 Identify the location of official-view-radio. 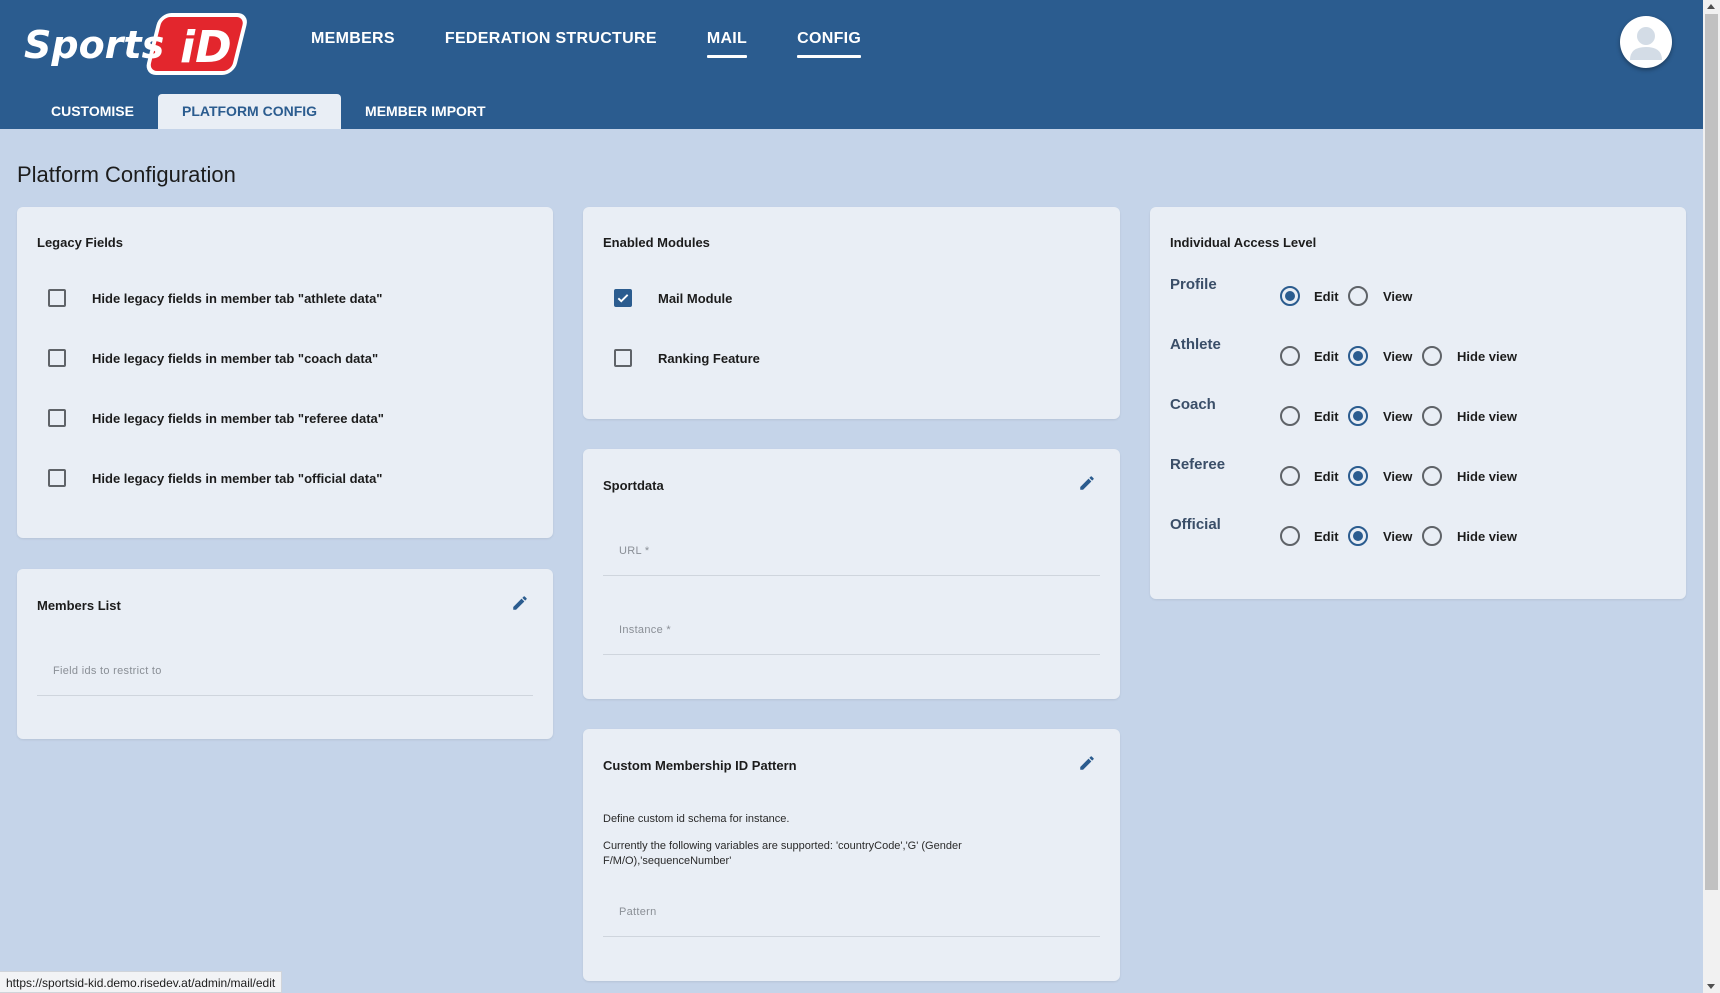
(1358, 536).